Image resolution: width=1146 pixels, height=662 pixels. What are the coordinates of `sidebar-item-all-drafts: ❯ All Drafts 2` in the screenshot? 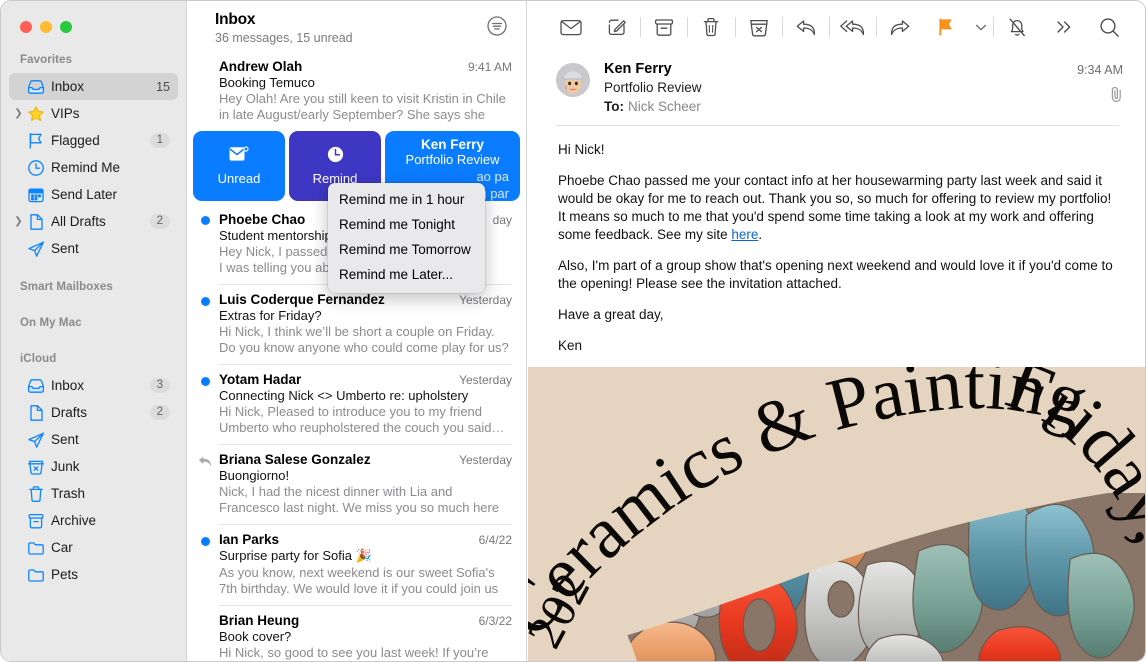 It's located at (93, 221).